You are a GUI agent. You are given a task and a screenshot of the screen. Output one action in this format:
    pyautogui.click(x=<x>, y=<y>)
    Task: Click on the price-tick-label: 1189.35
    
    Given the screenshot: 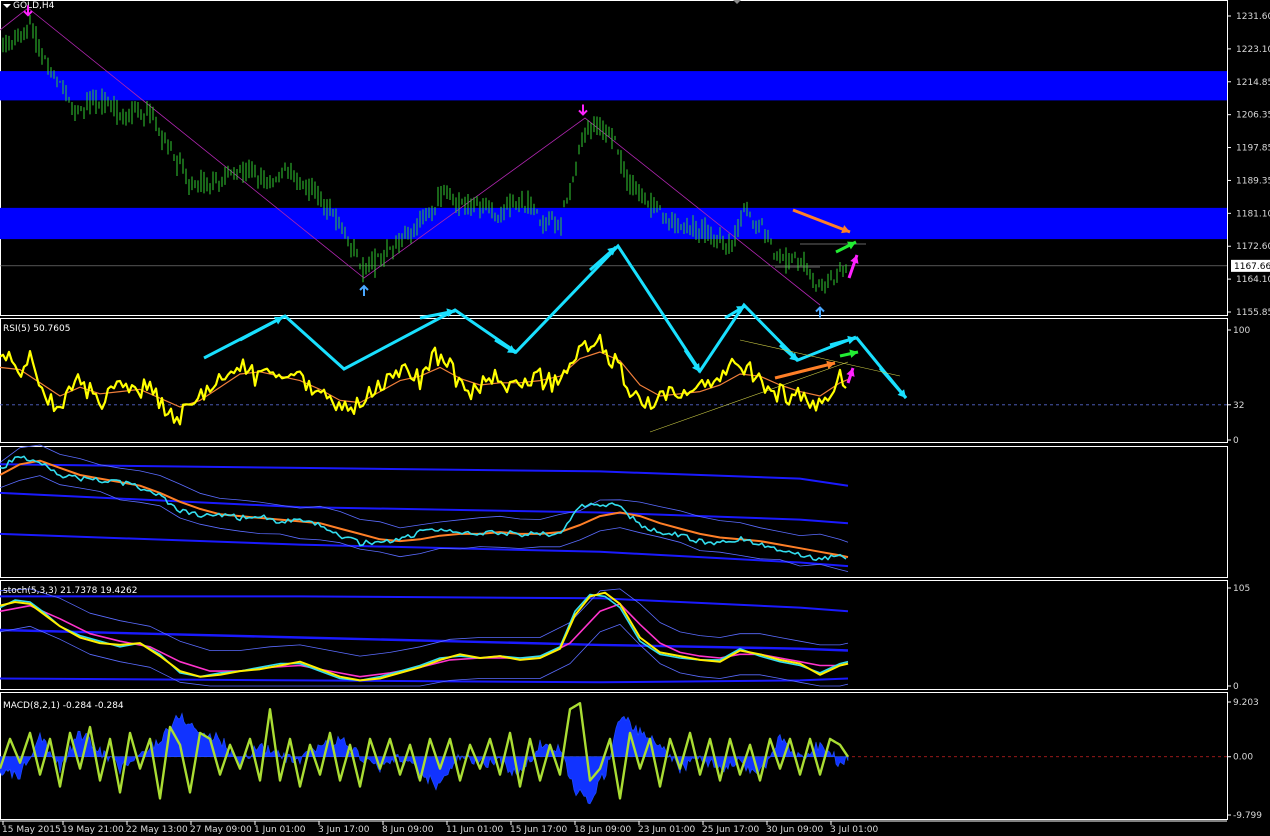 What is the action you would take?
    pyautogui.click(x=1253, y=181)
    